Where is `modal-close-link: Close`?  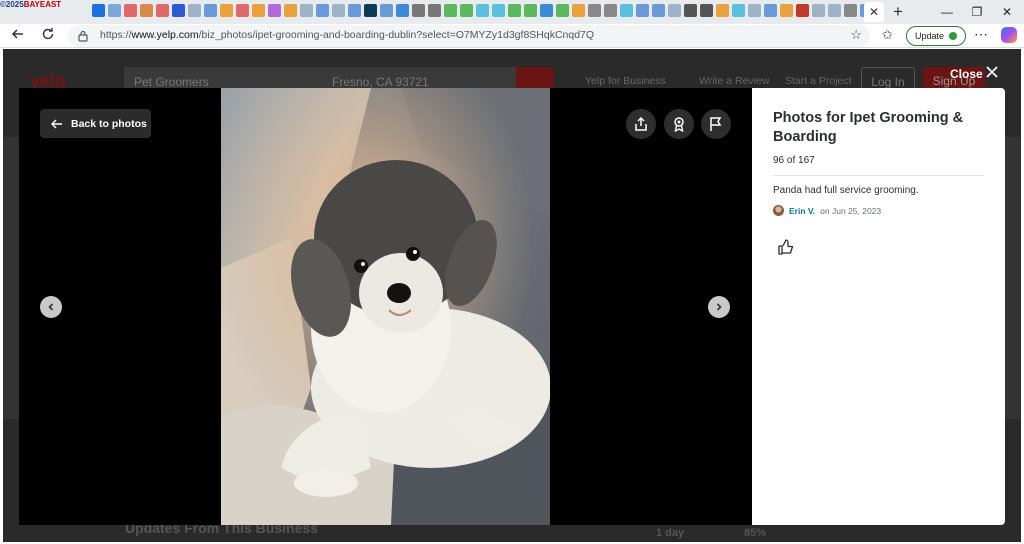
modal-close-link: Close is located at coordinates (966, 74).